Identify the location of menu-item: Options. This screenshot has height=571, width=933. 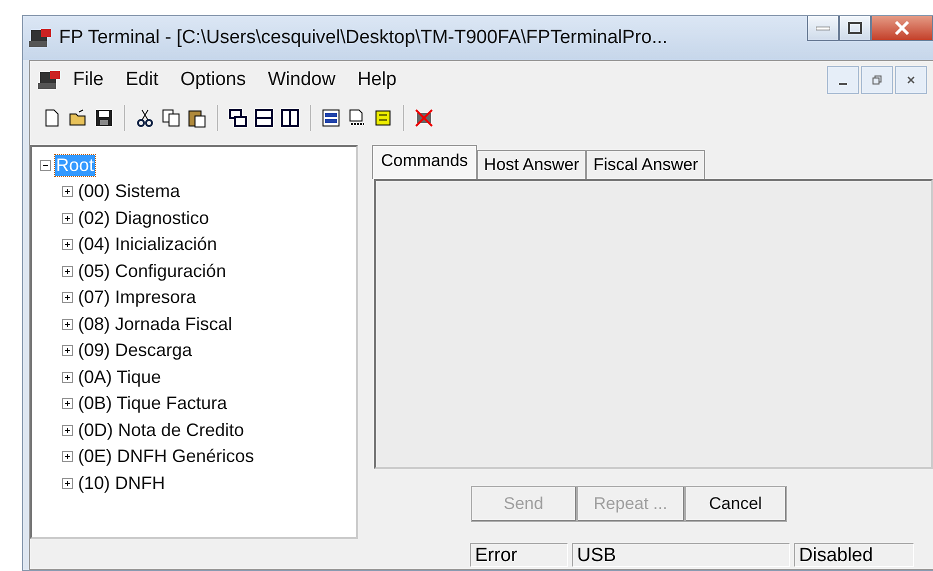
(213, 80).